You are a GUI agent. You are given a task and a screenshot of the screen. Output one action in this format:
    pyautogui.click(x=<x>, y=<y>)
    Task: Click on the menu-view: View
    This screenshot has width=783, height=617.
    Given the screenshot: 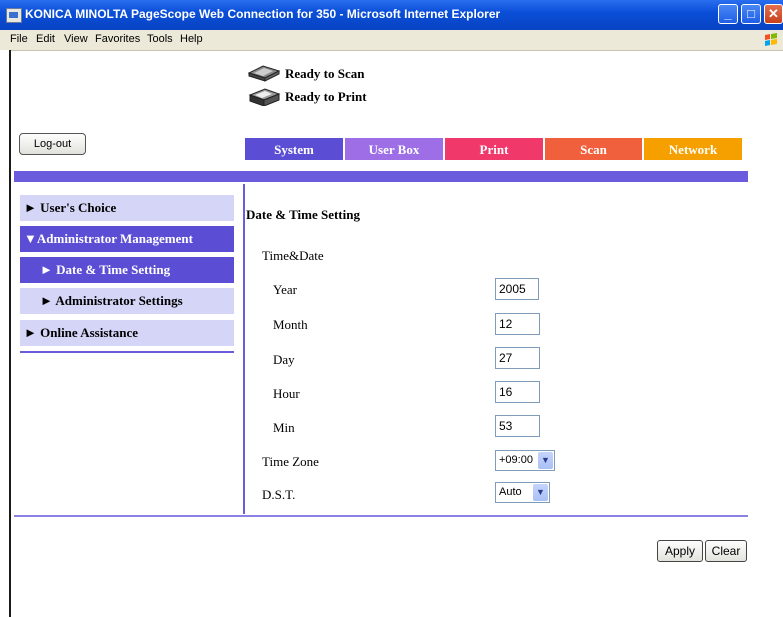 What is the action you would take?
    pyautogui.click(x=76, y=39)
    